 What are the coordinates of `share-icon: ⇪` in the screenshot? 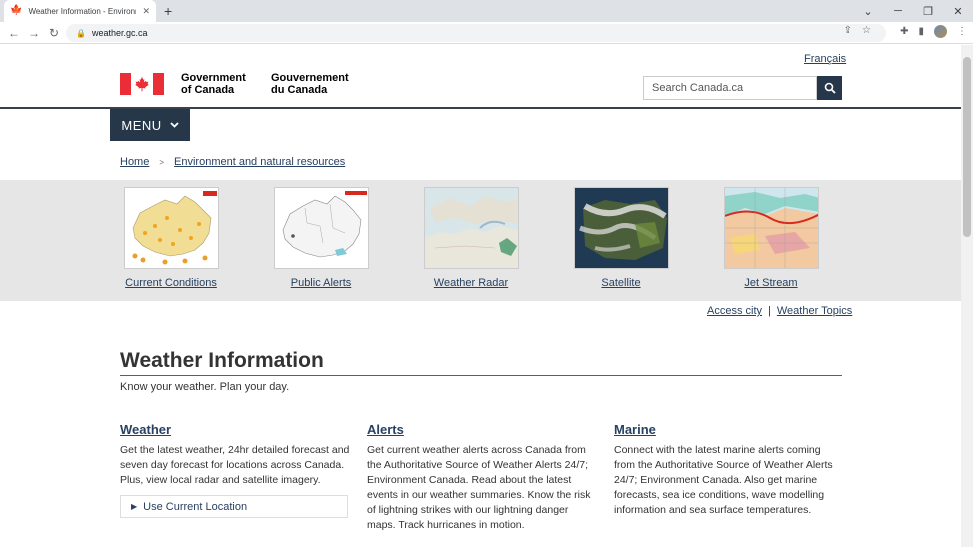 It's located at (848, 30).